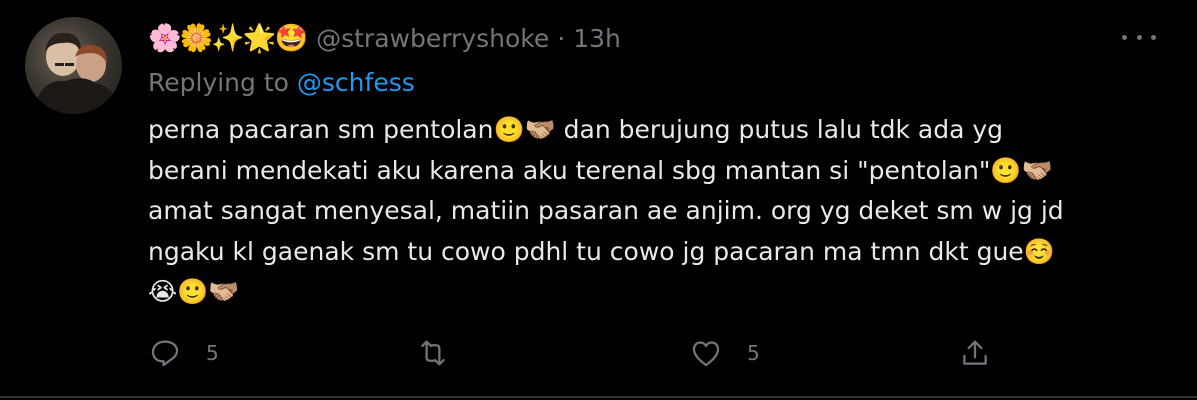  Describe the element at coordinates (183, 353) in the screenshot. I see `reply-button: 5` at that location.